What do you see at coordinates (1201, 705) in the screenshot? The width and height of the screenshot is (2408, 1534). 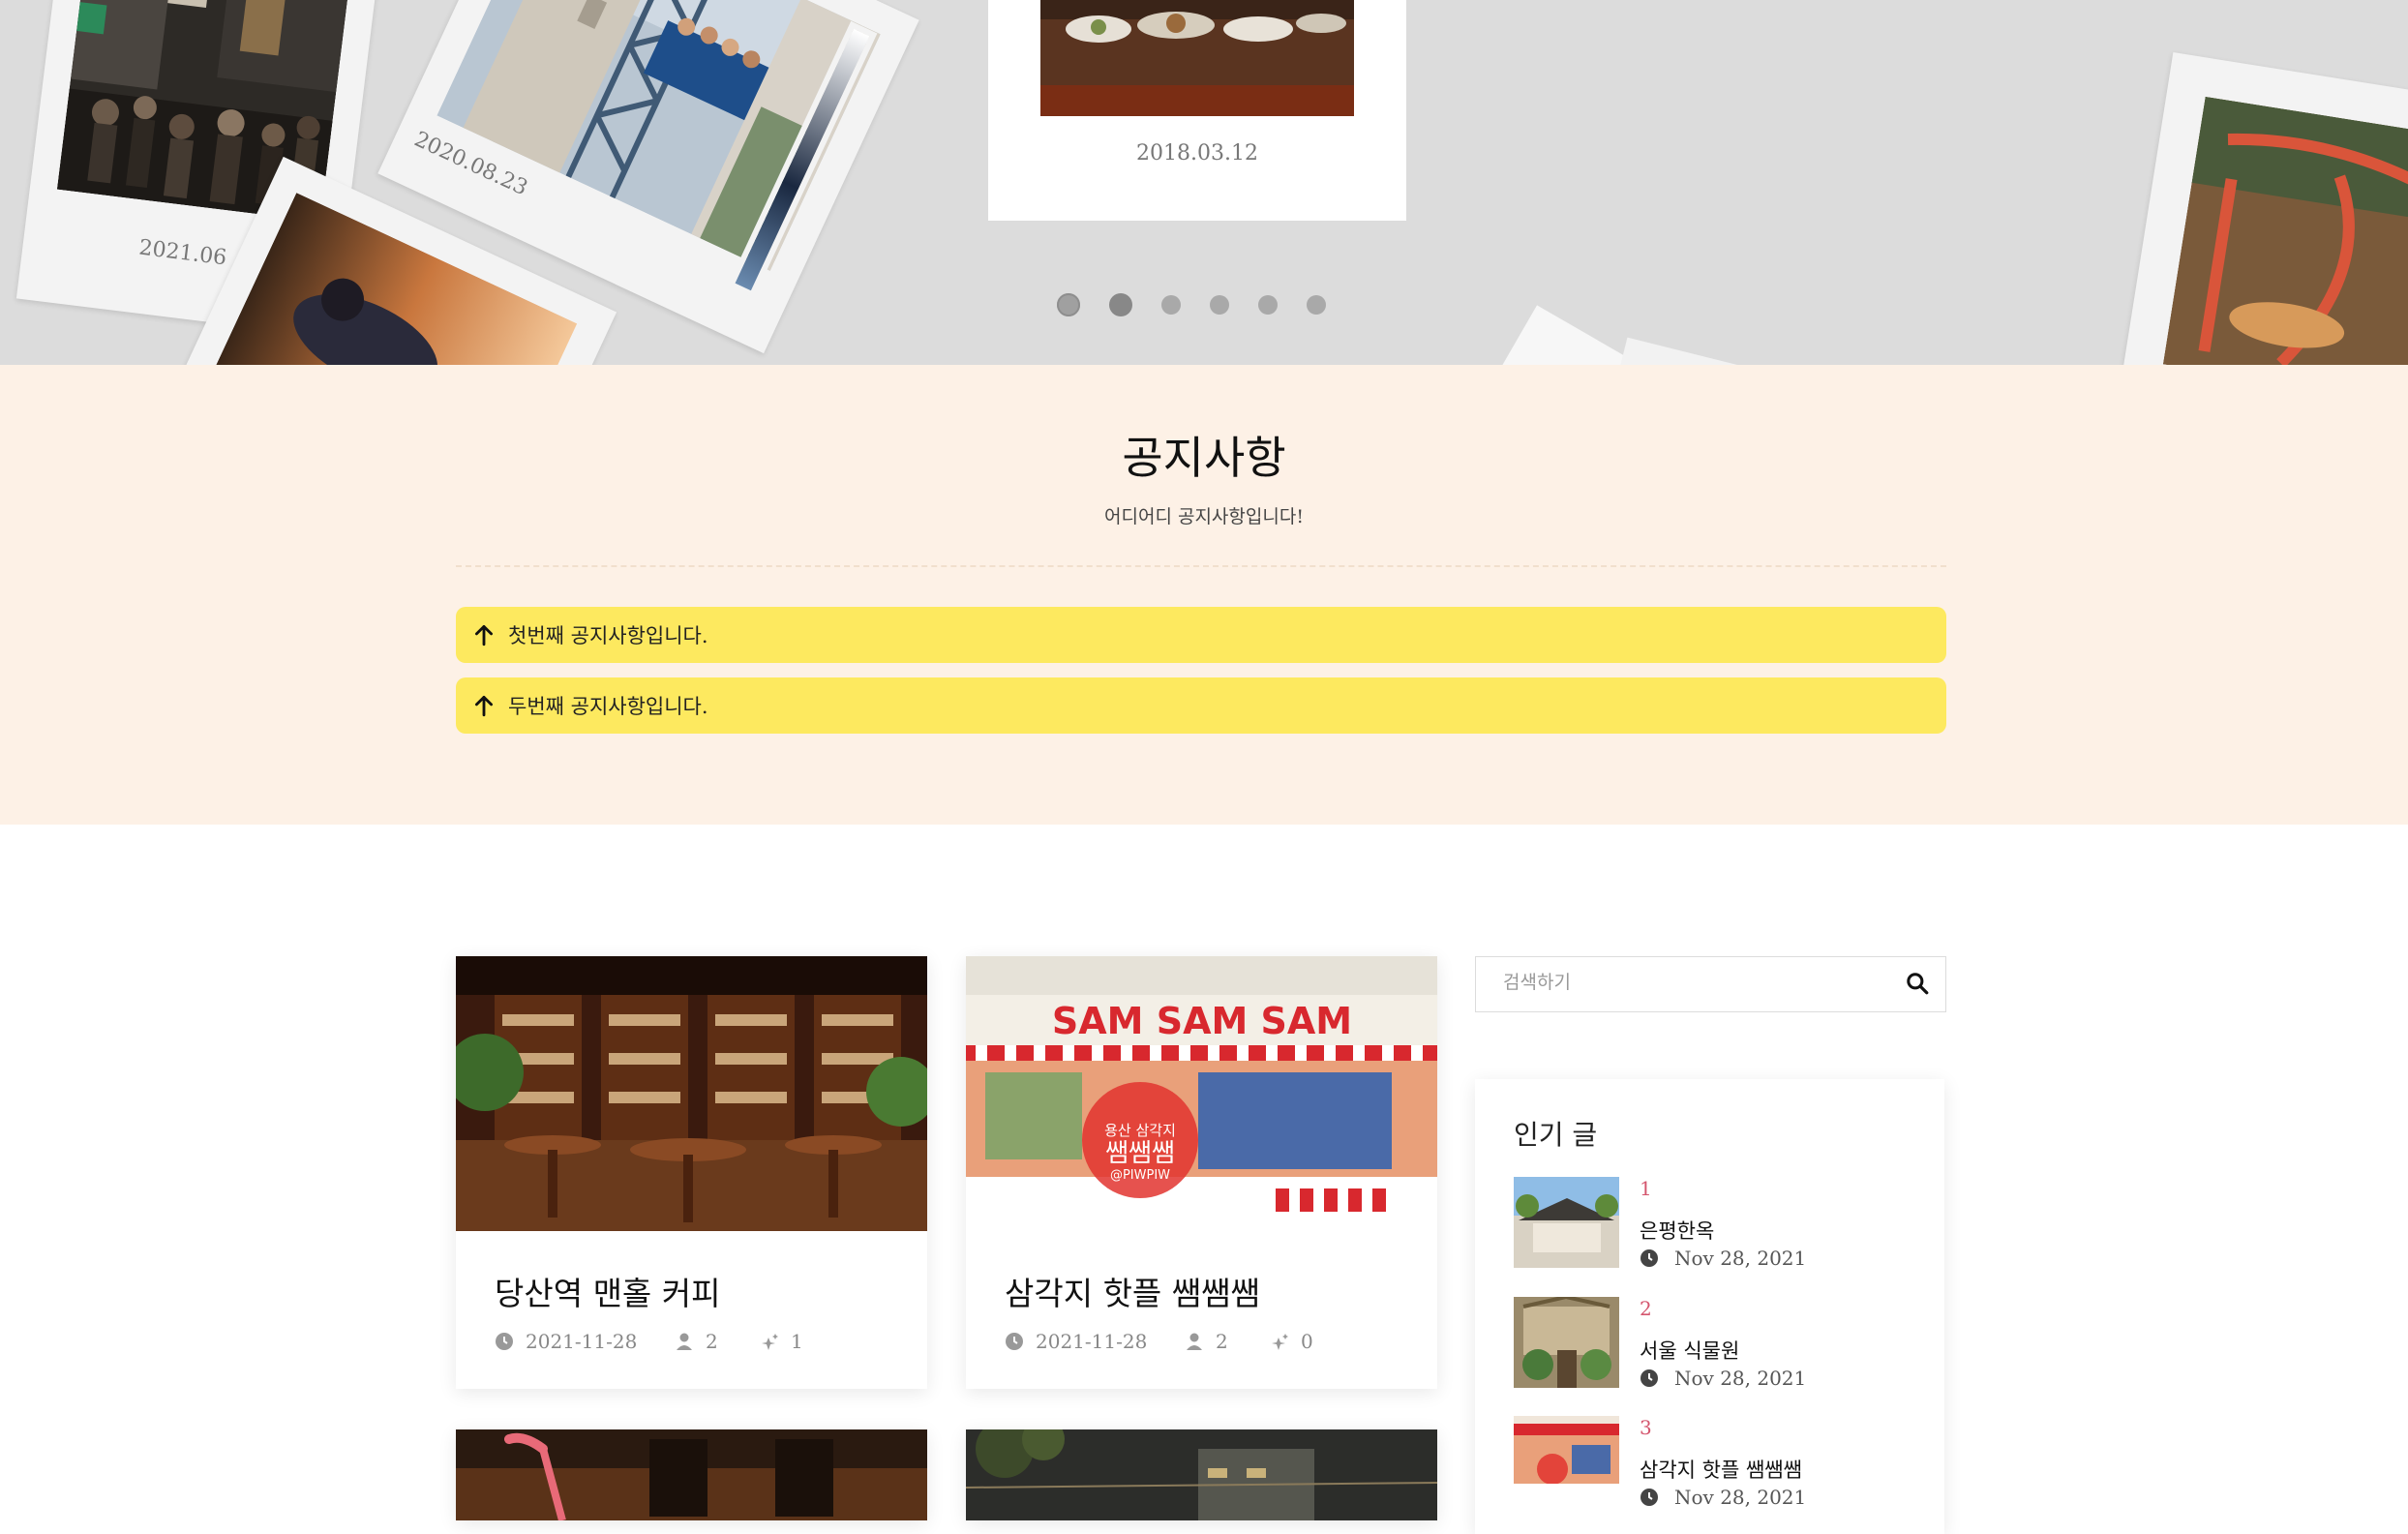 I see `notice-item: 두번째 공지사항입니다.` at bounding box center [1201, 705].